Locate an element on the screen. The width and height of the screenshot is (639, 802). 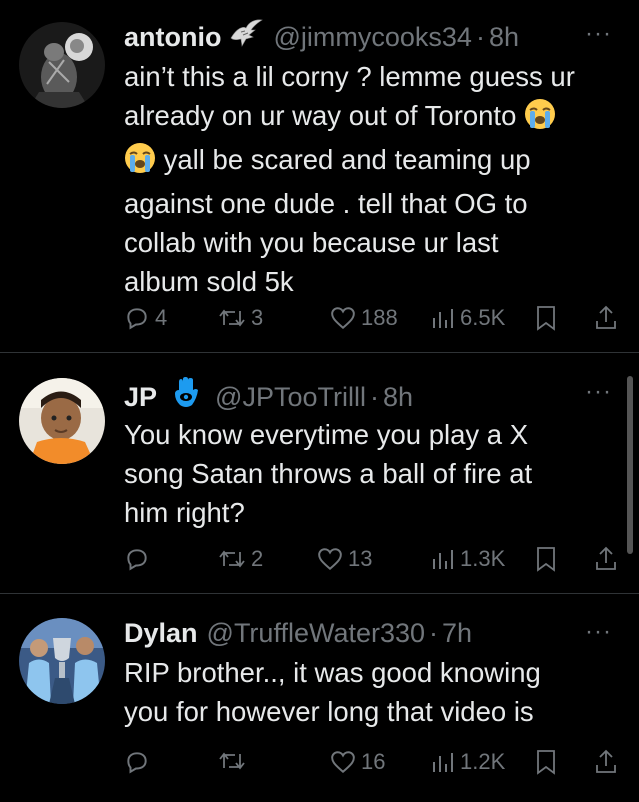
retweet-button: 2 is located at coordinates (240, 559).